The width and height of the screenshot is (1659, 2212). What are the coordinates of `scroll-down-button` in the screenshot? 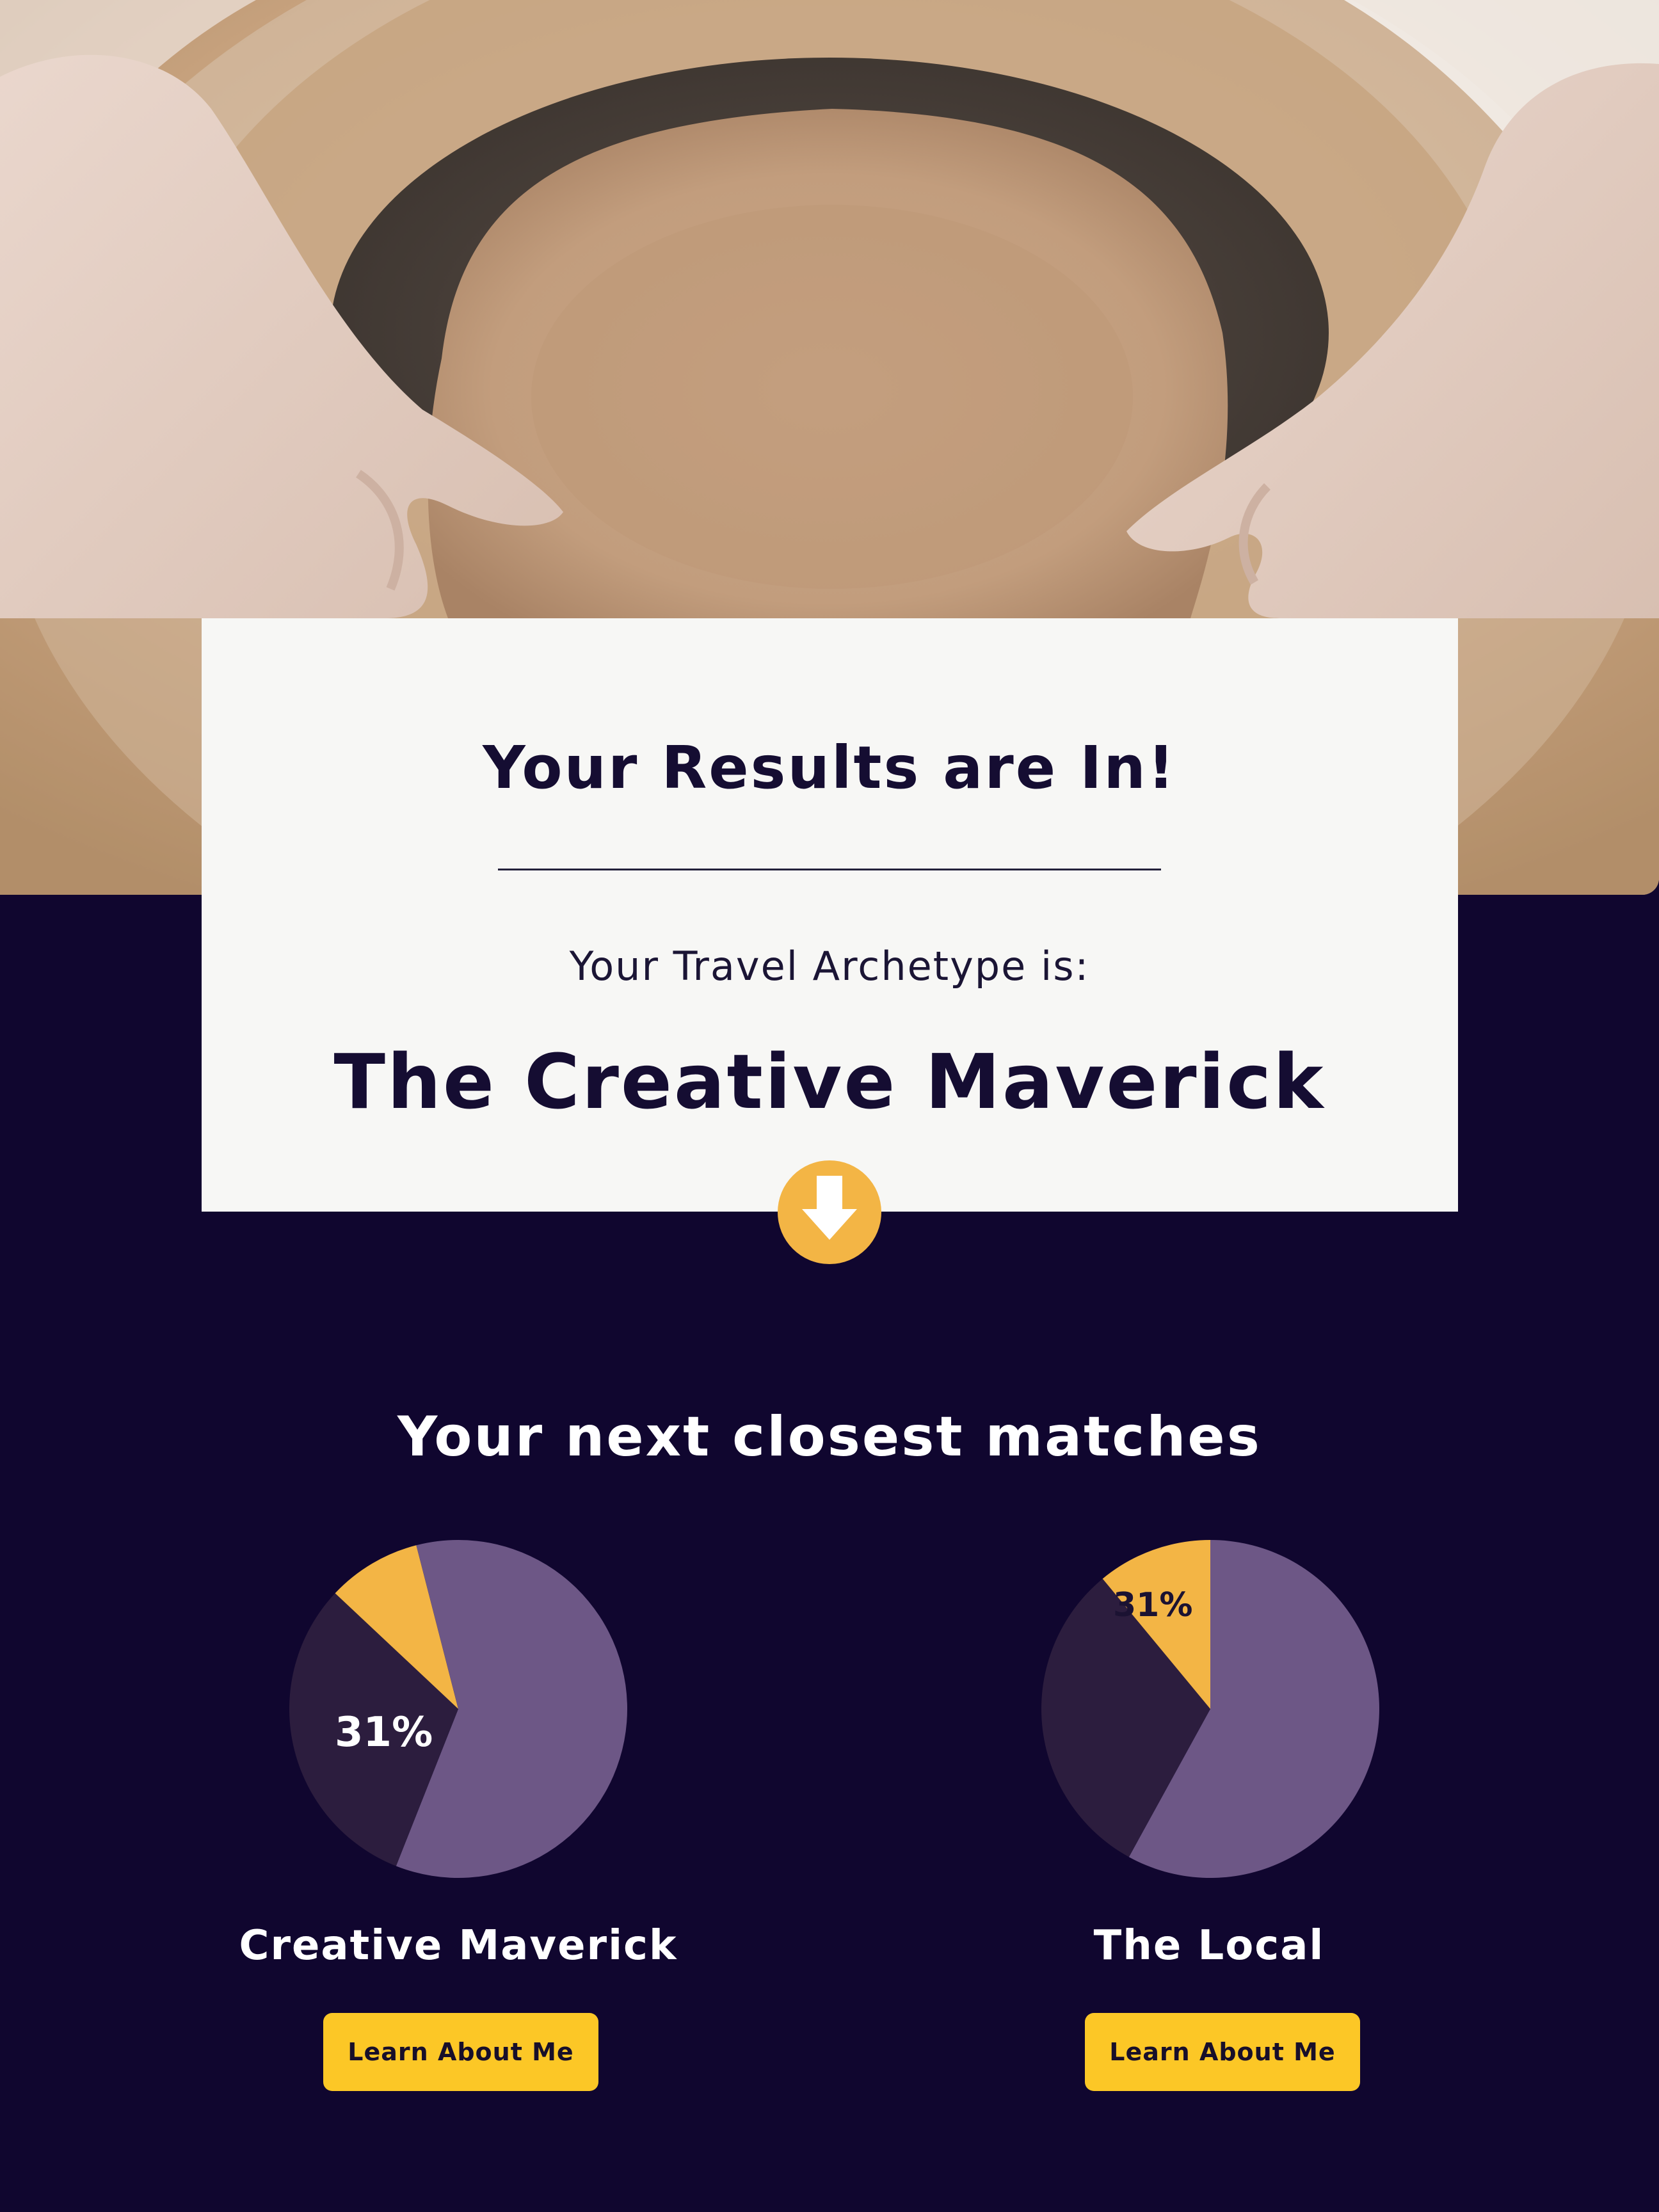 It's located at (829, 1212).